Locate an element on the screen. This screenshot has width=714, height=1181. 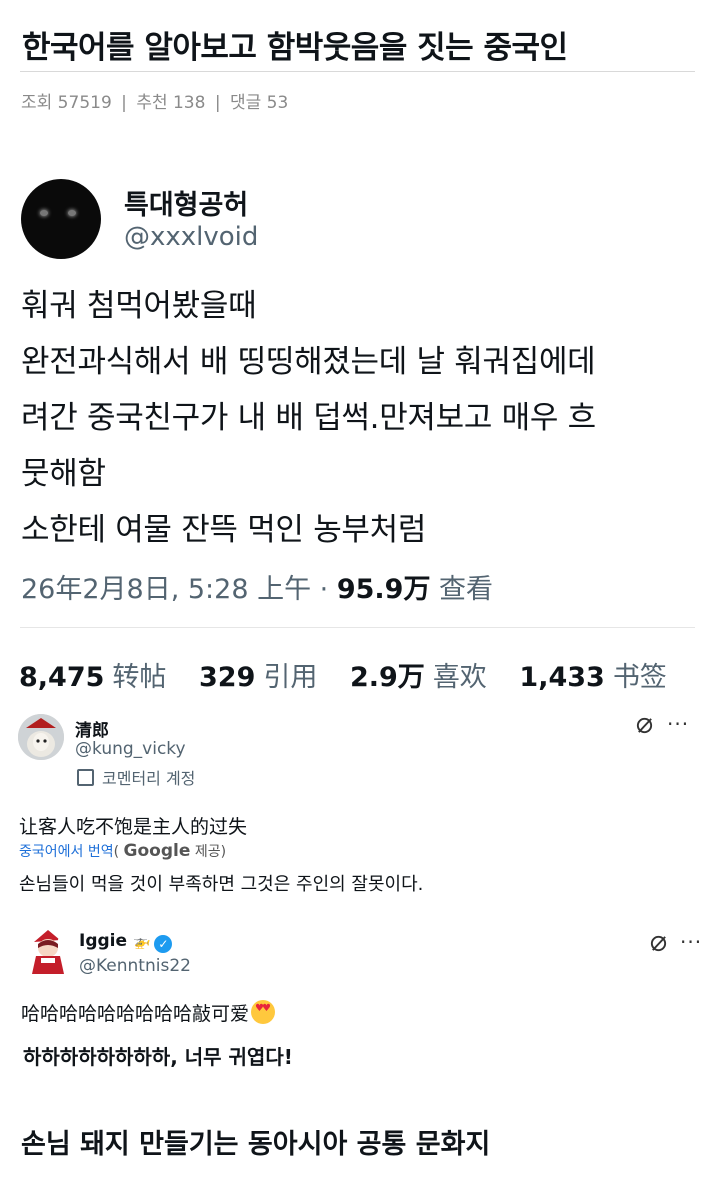
stat-label: 引用 is located at coordinates (290, 677).